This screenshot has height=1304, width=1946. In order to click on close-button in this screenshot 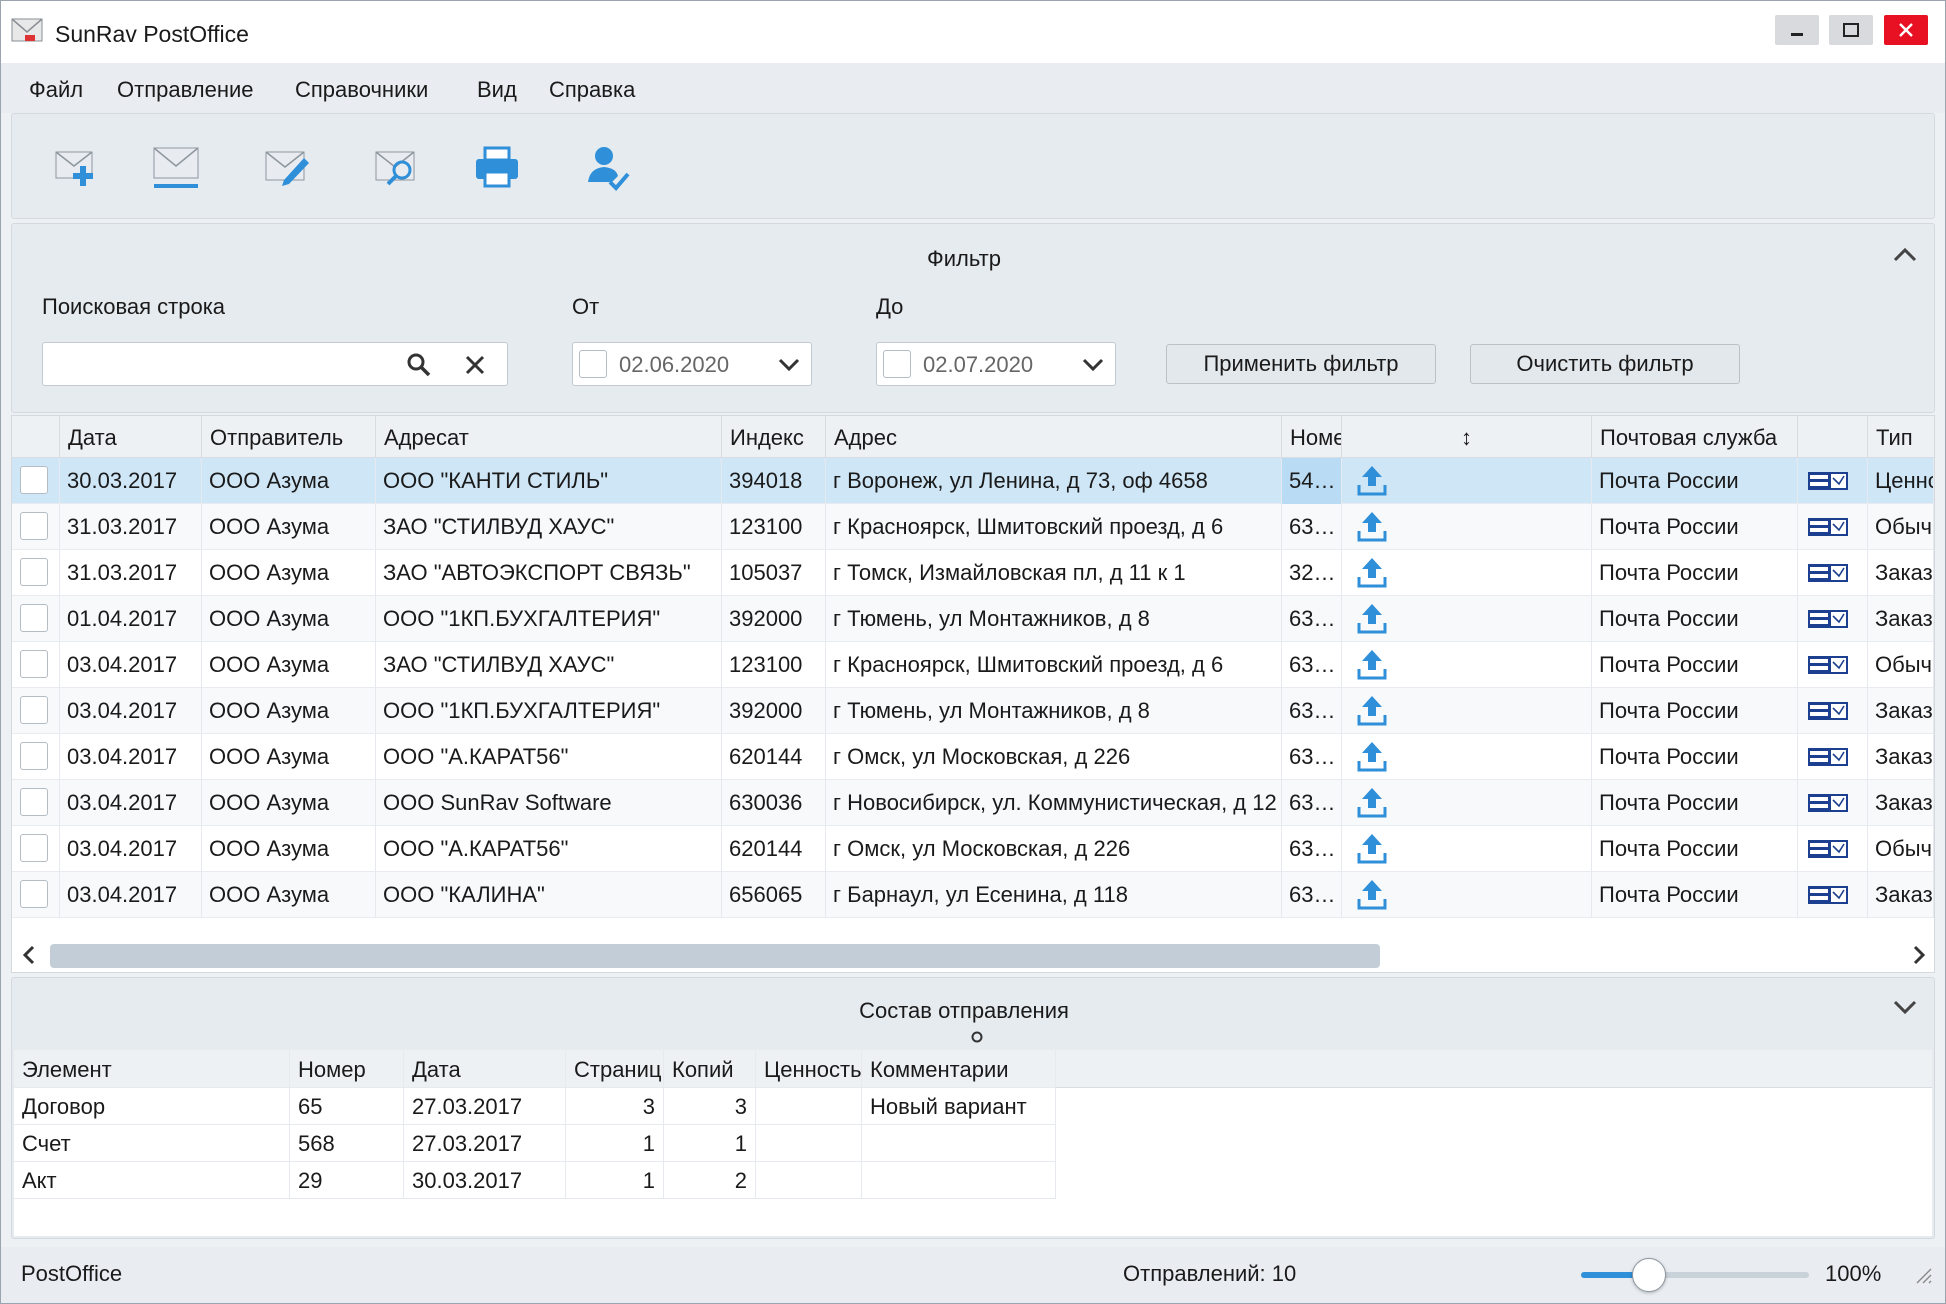, I will do `click(1906, 30)`.